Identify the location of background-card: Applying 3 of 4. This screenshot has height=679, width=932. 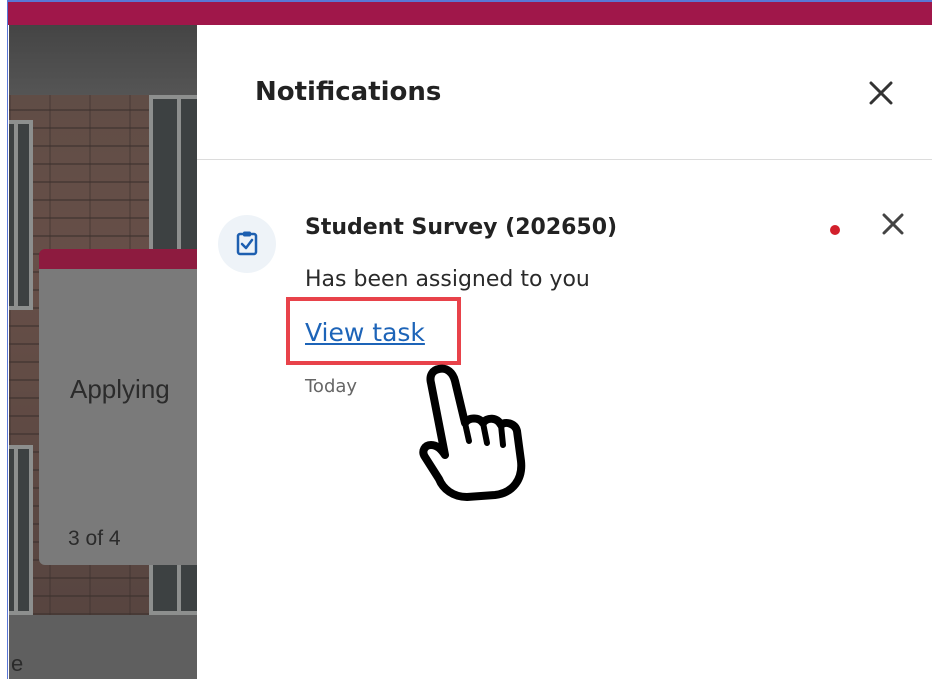
(118, 407).